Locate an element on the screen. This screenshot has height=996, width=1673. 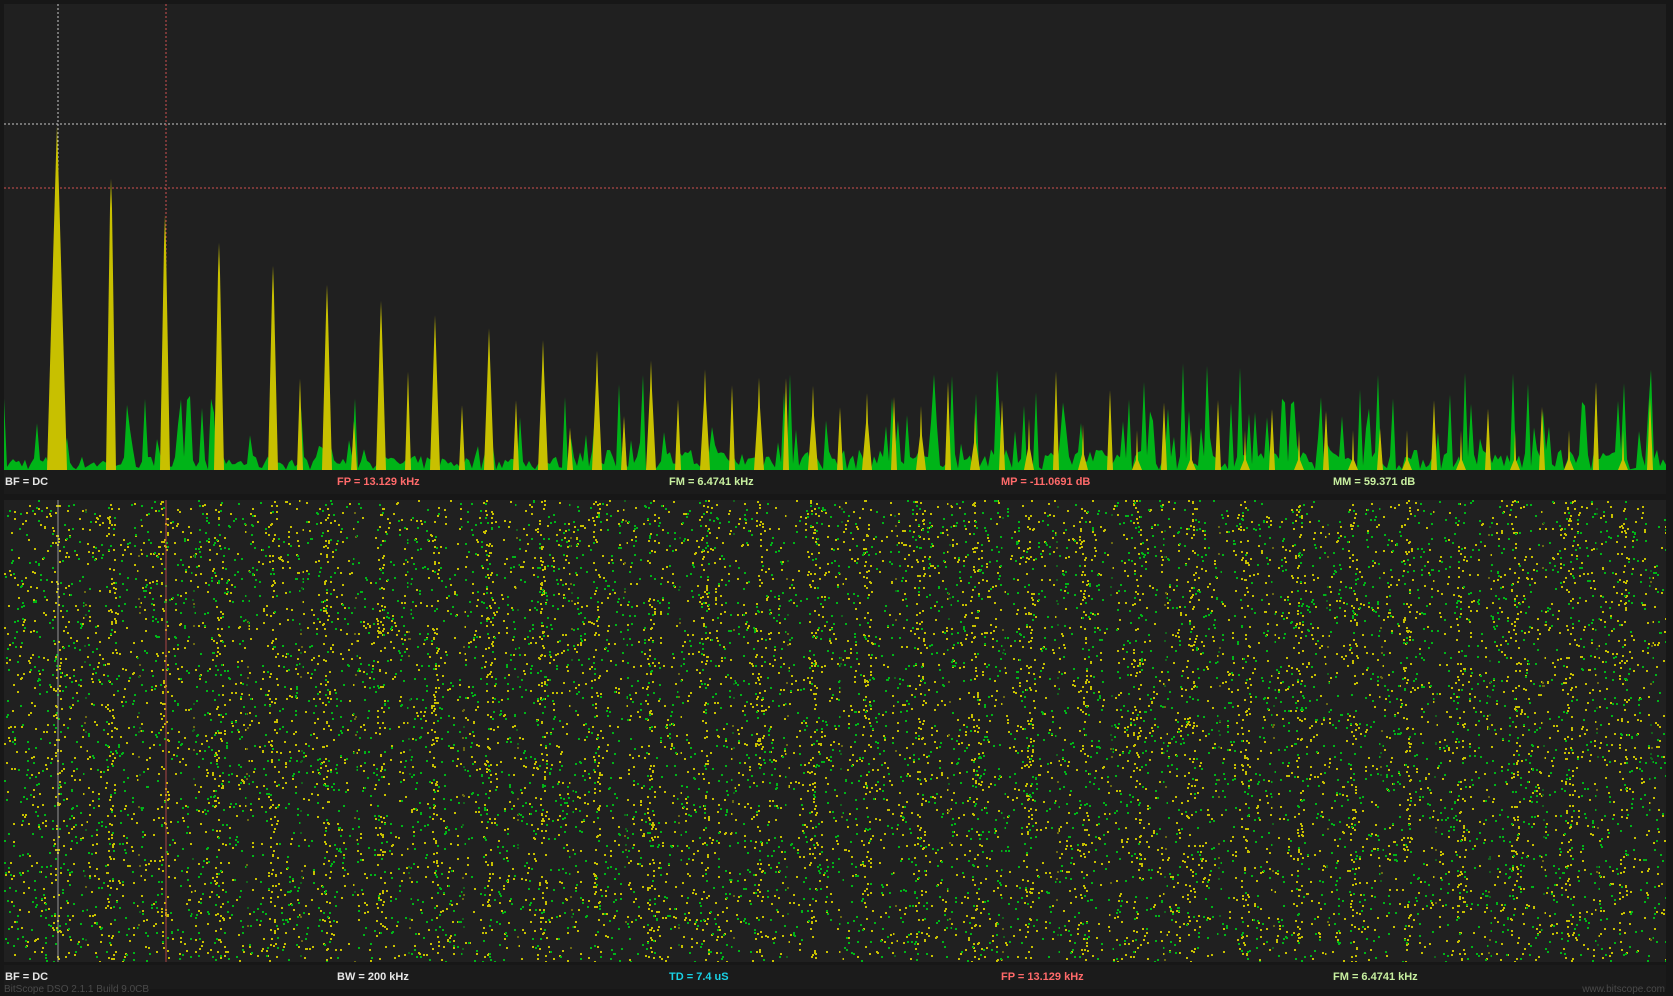
website-label: www.bitscope.com is located at coordinates (1623, 989).